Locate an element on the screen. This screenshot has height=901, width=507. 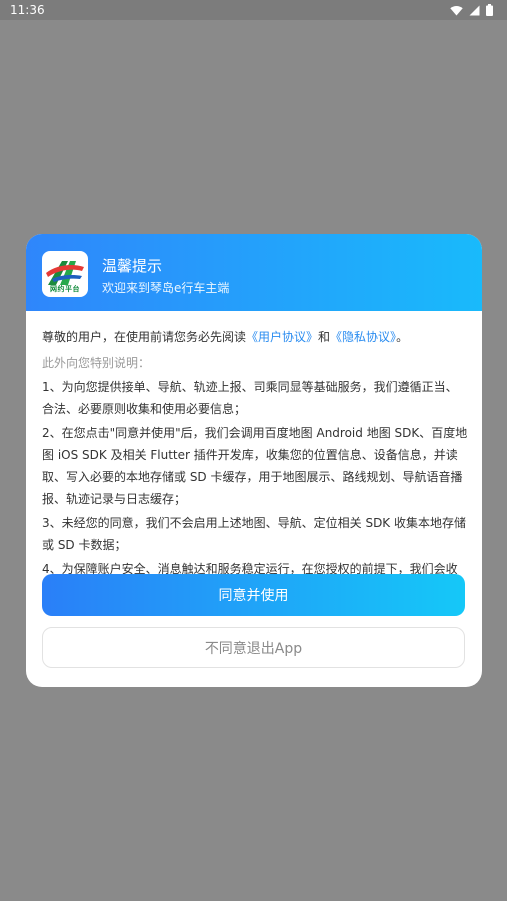
intro-prefix: 尊敬的用户，在使用前请您务必先阅读 is located at coordinates (144, 337).